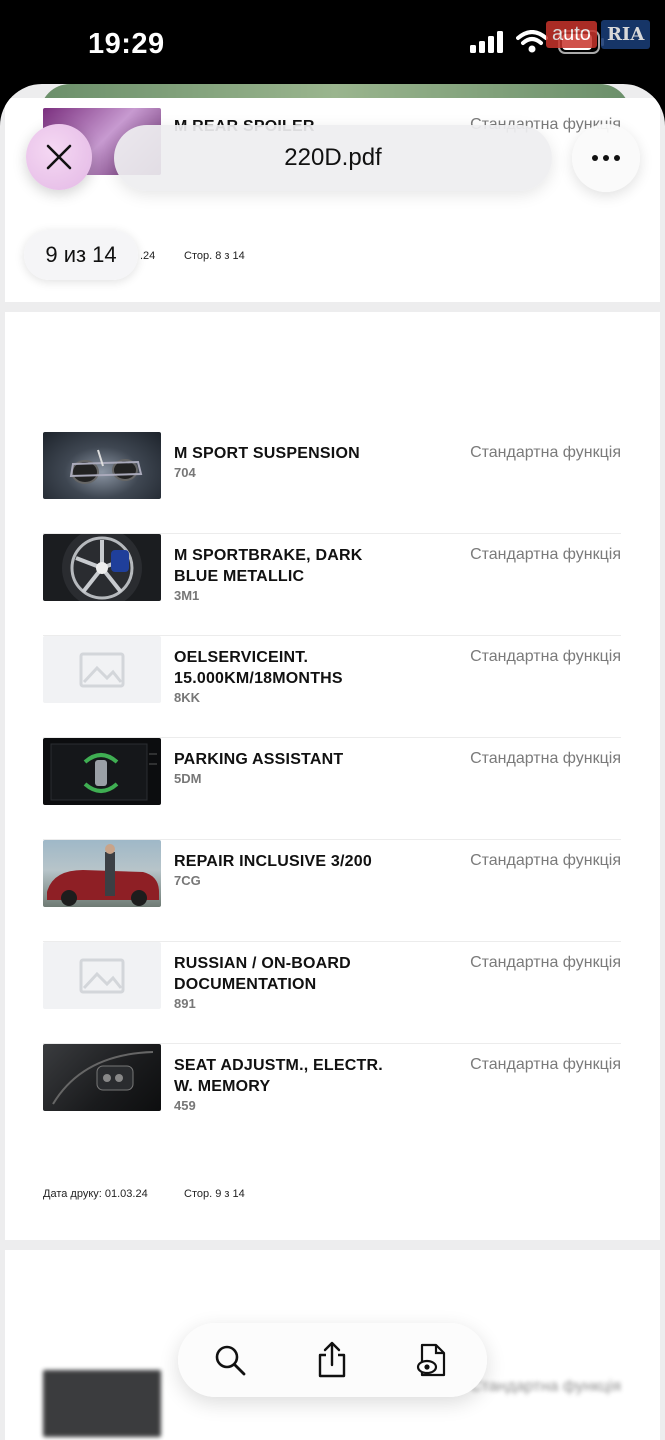 The image size is (665, 1440). What do you see at coordinates (333, 158) in the screenshot?
I see `document-title: 220D.pdf` at bounding box center [333, 158].